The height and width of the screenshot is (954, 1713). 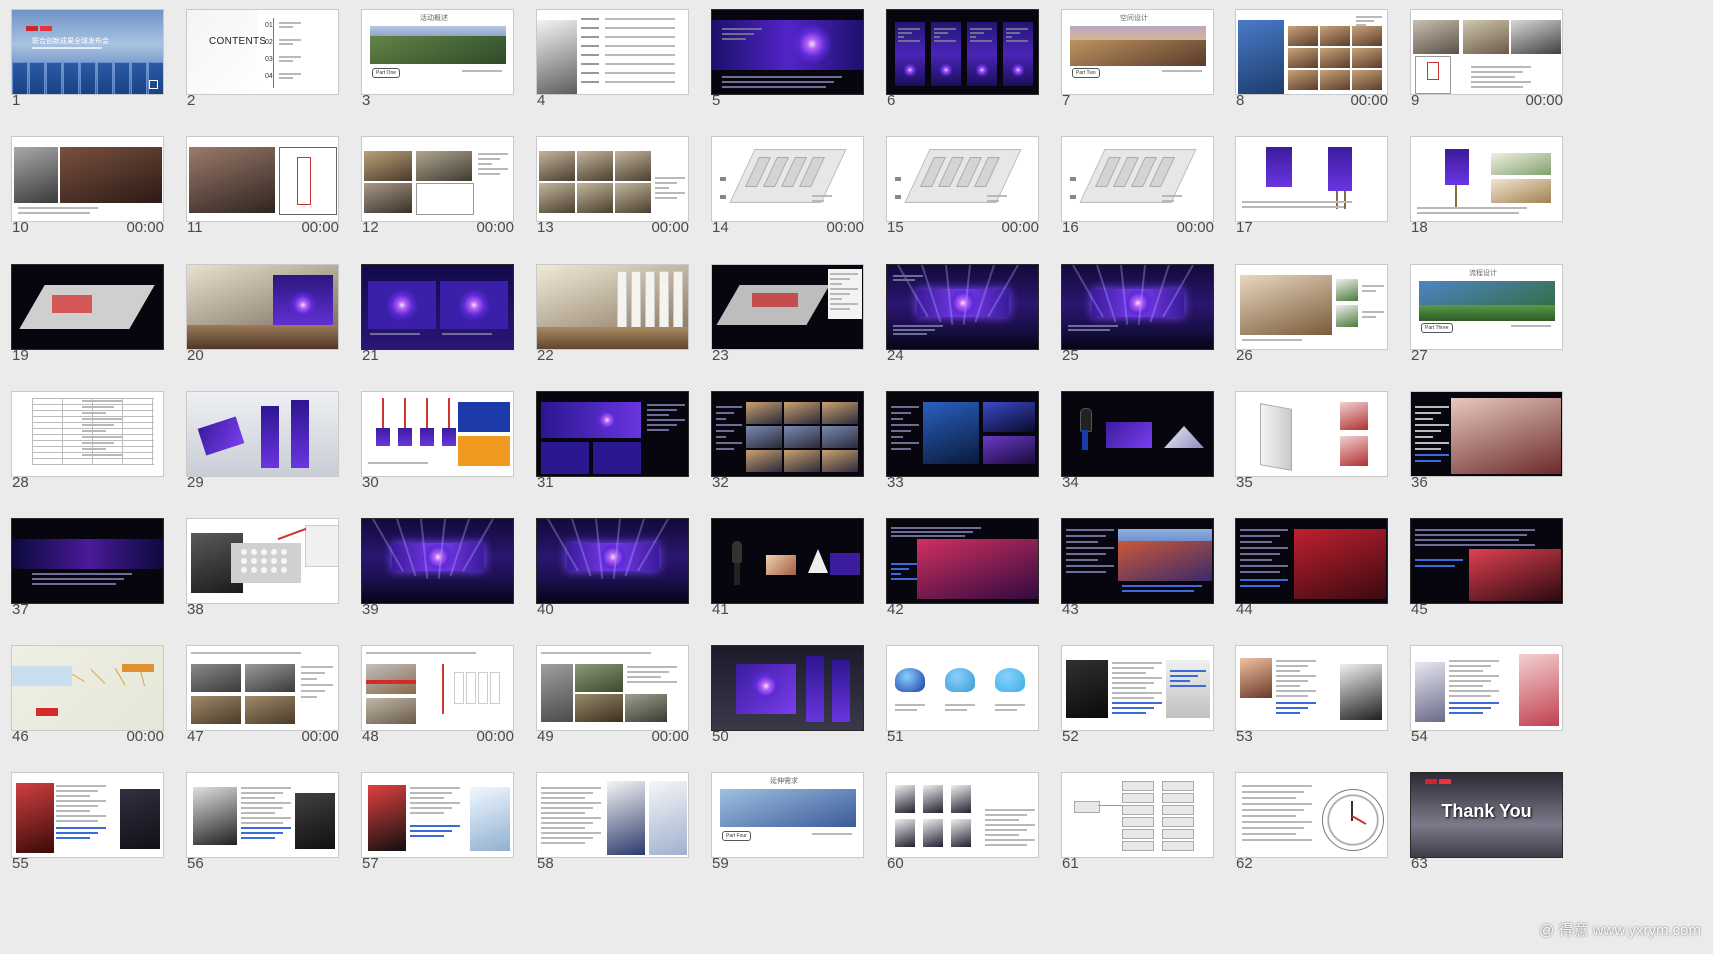 What do you see at coordinates (787, 815) in the screenshot?
I see `slide-thumbnail-59: 延伸需求 Part Four` at bounding box center [787, 815].